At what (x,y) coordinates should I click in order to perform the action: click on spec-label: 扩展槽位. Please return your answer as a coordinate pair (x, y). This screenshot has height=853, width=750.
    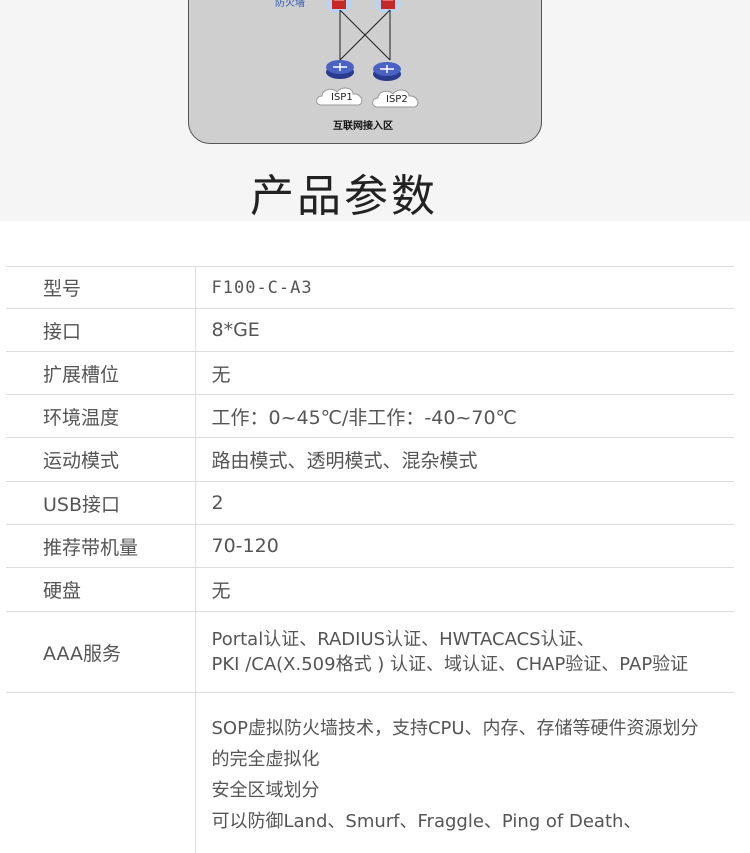
    Looking at the image, I should click on (101, 373).